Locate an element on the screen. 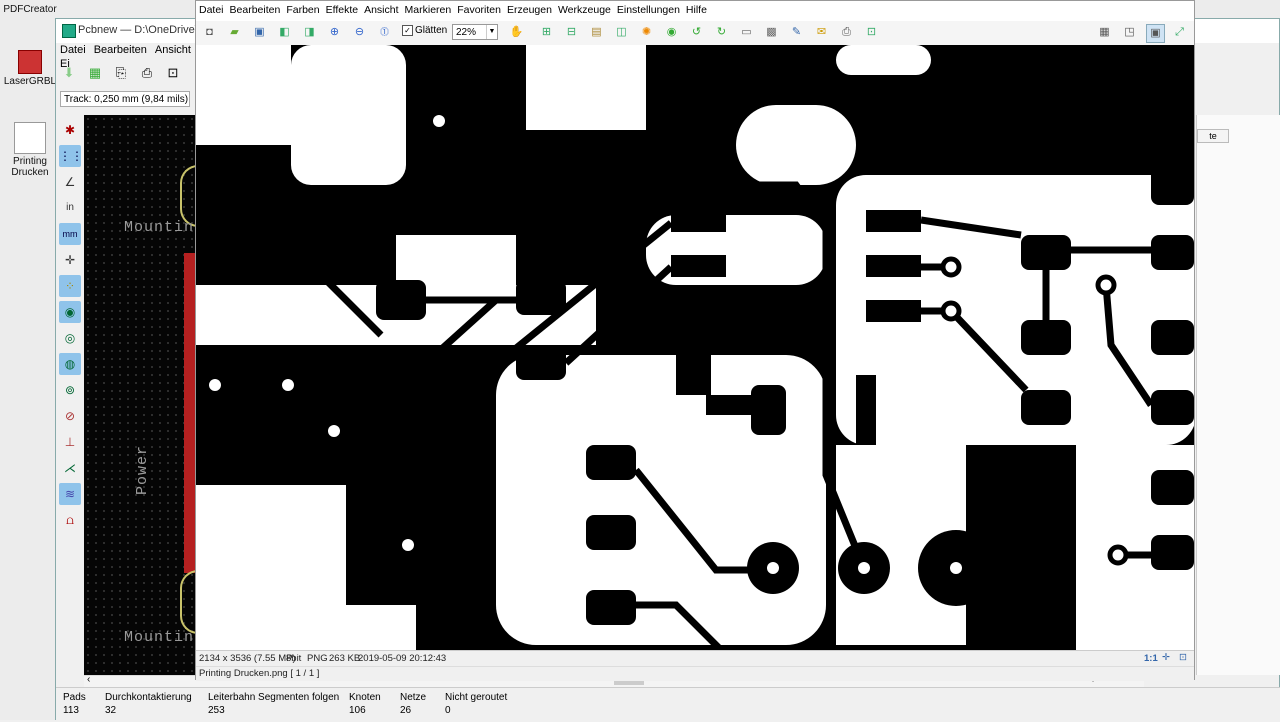  properties-icon: ⊡ is located at coordinates (871, 32).